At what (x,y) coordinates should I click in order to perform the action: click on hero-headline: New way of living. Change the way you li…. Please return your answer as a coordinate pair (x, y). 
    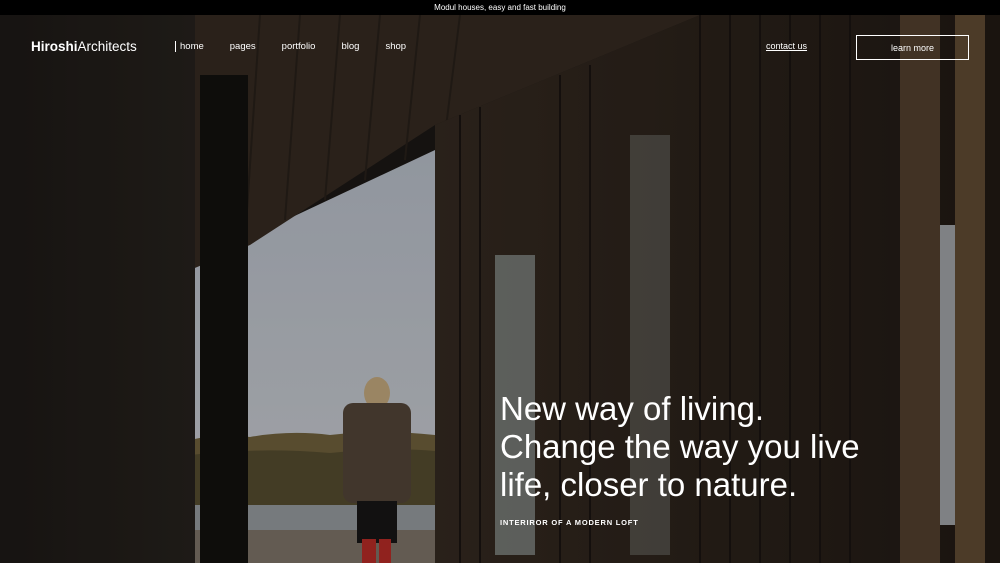
    Looking at the image, I should click on (740, 447).